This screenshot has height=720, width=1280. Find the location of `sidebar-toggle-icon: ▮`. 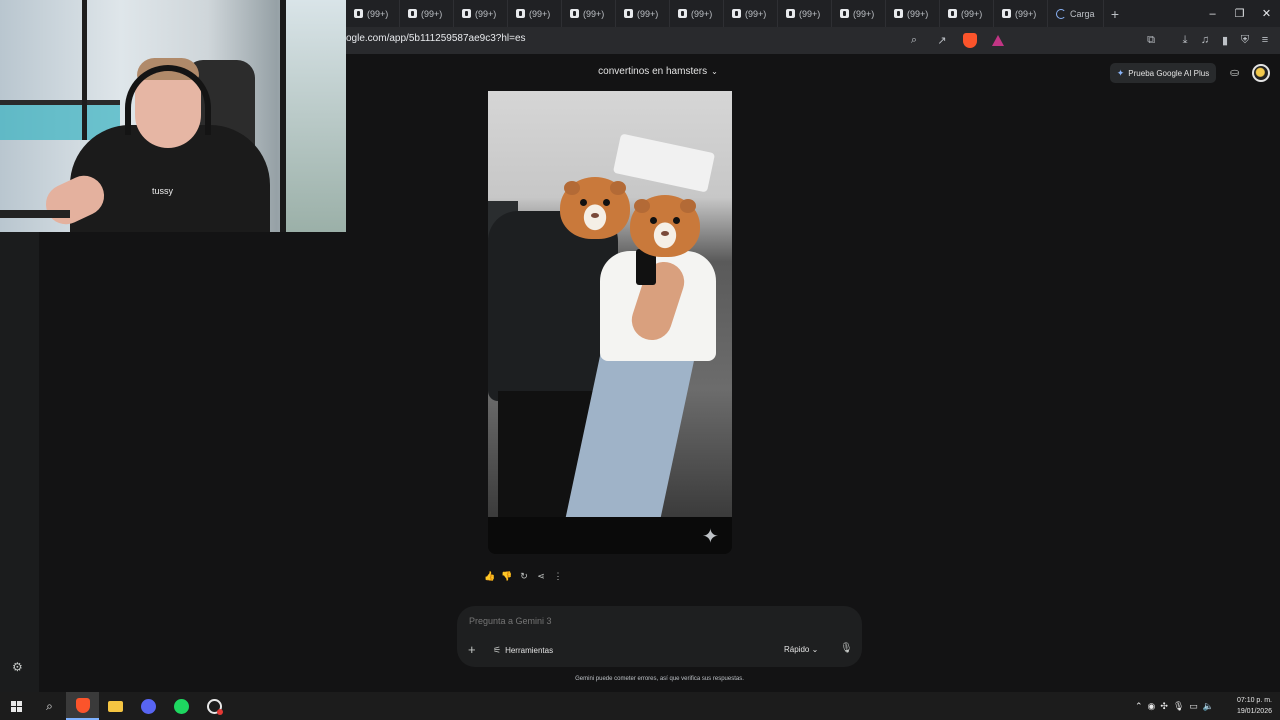

sidebar-toggle-icon: ▮ is located at coordinates (1225, 40).